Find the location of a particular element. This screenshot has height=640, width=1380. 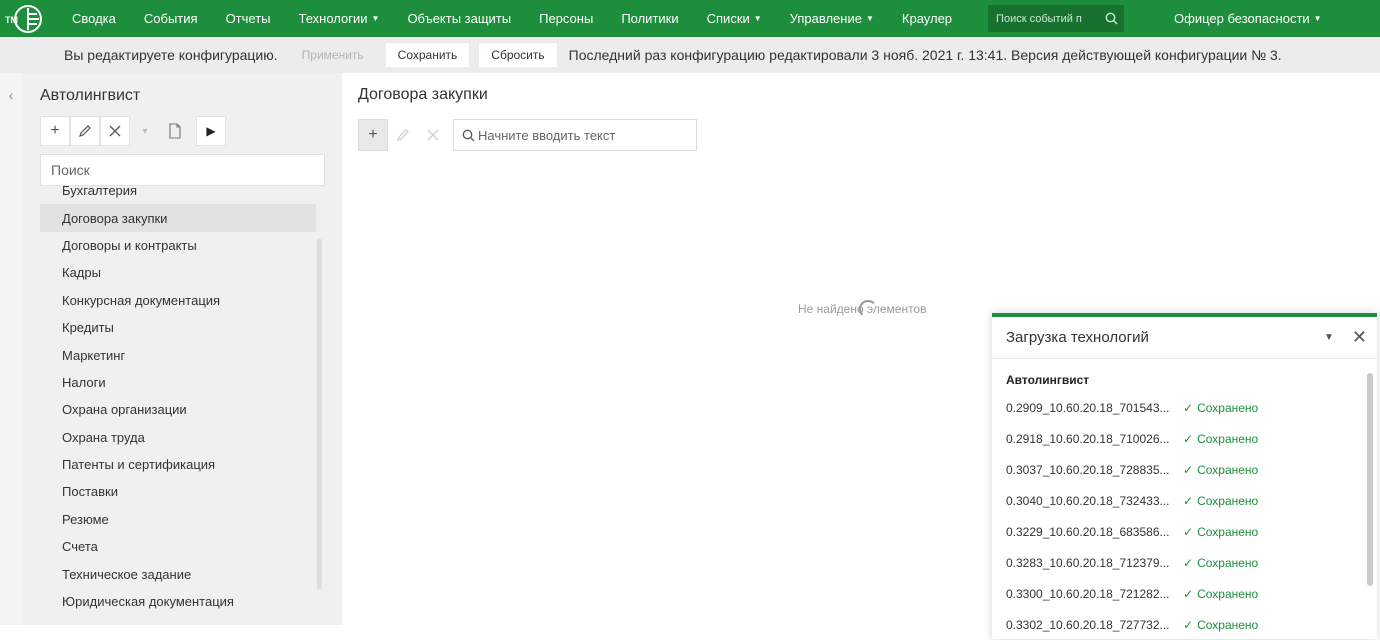

user-menu: Офицер безопасности ▼ is located at coordinates (1248, 18).